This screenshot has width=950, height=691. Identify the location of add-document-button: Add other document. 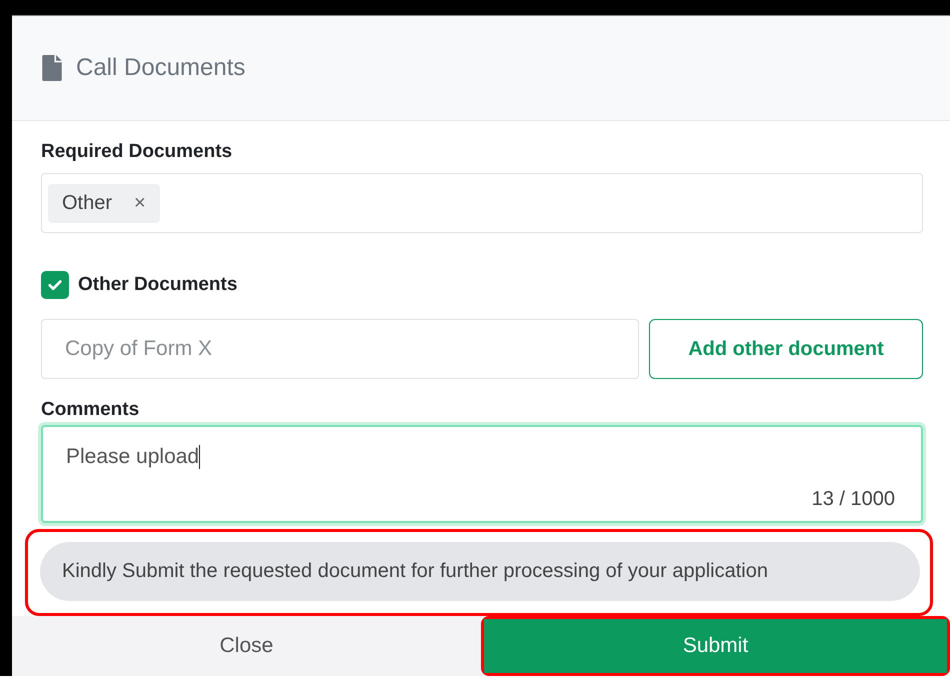
(786, 349).